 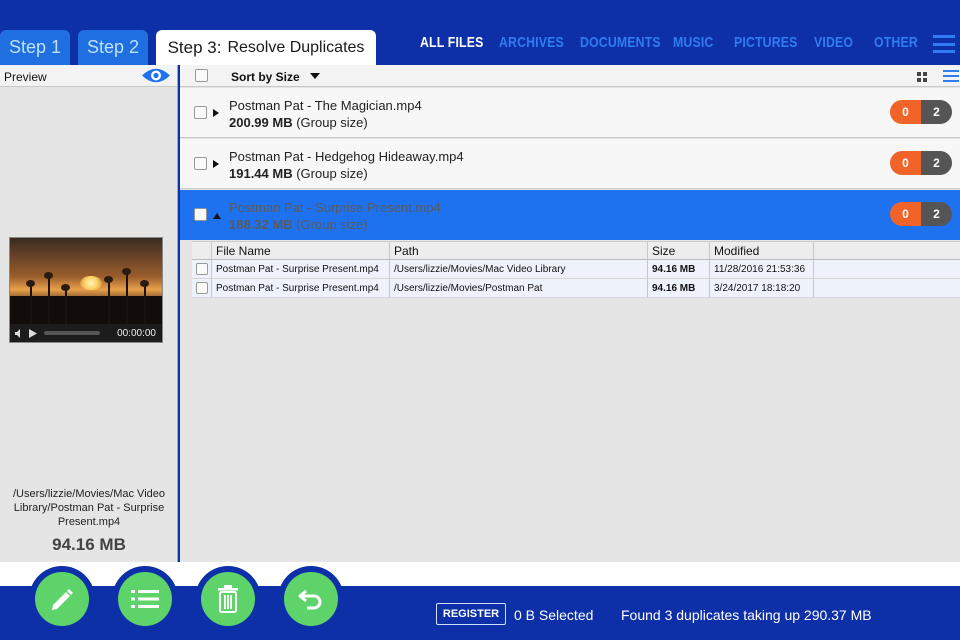 What do you see at coordinates (88, 76) in the screenshot?
I see `preview-header: Preview` at bounding box center [88, 76].